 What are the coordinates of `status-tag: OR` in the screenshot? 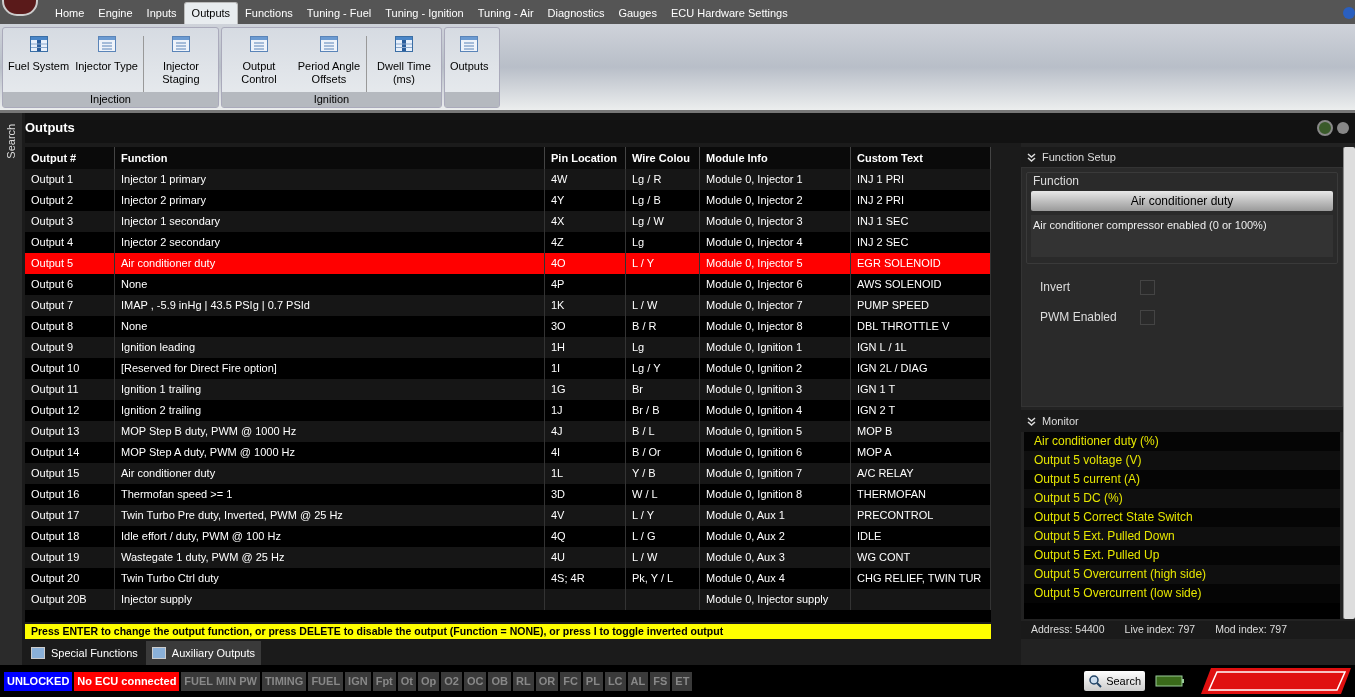 It's located at (547, 681).